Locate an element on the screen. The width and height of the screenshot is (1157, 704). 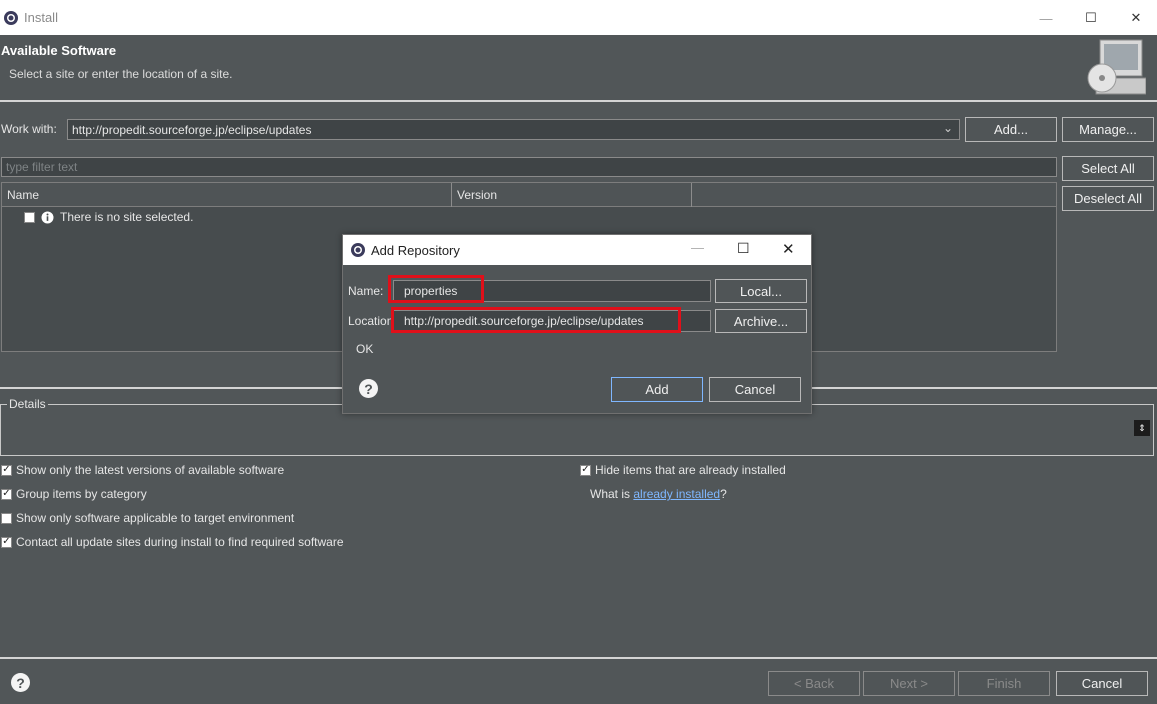
info-icon is located at coordinates (47, 217).